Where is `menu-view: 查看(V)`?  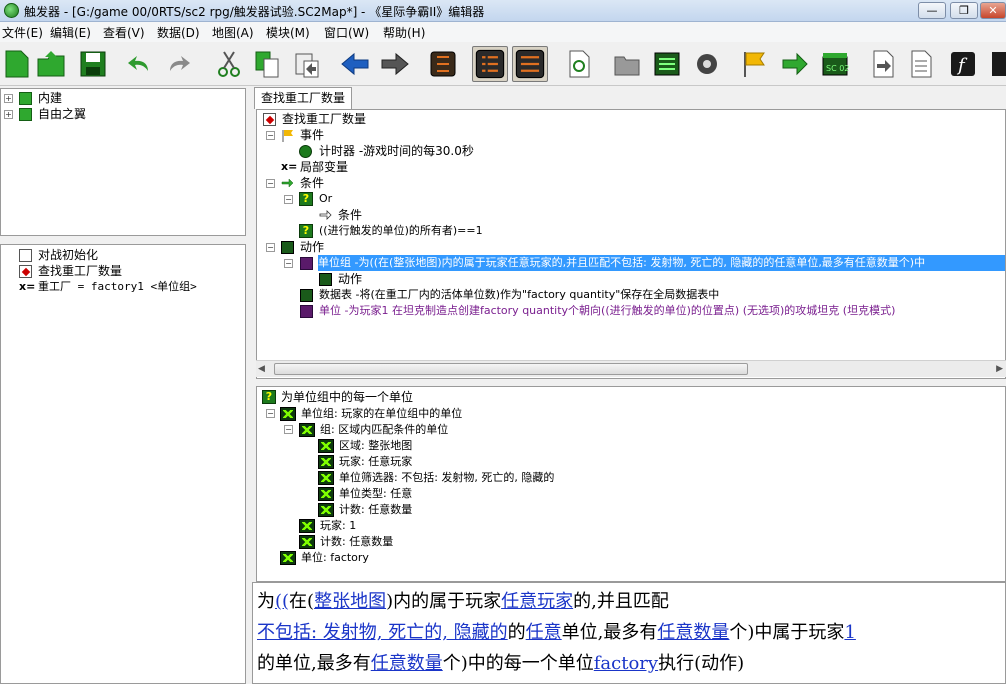 menu-view: 查看(V) is located at coordinates (124, 32).